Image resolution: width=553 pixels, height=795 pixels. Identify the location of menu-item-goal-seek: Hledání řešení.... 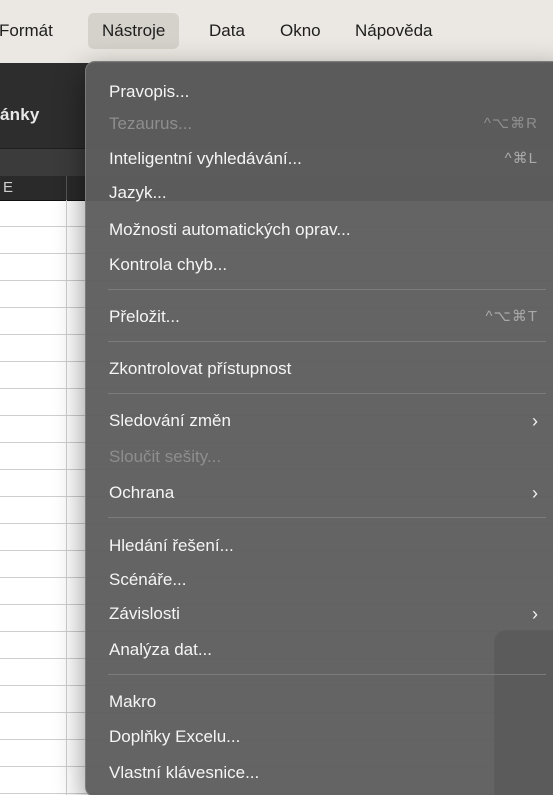
(319, 546).